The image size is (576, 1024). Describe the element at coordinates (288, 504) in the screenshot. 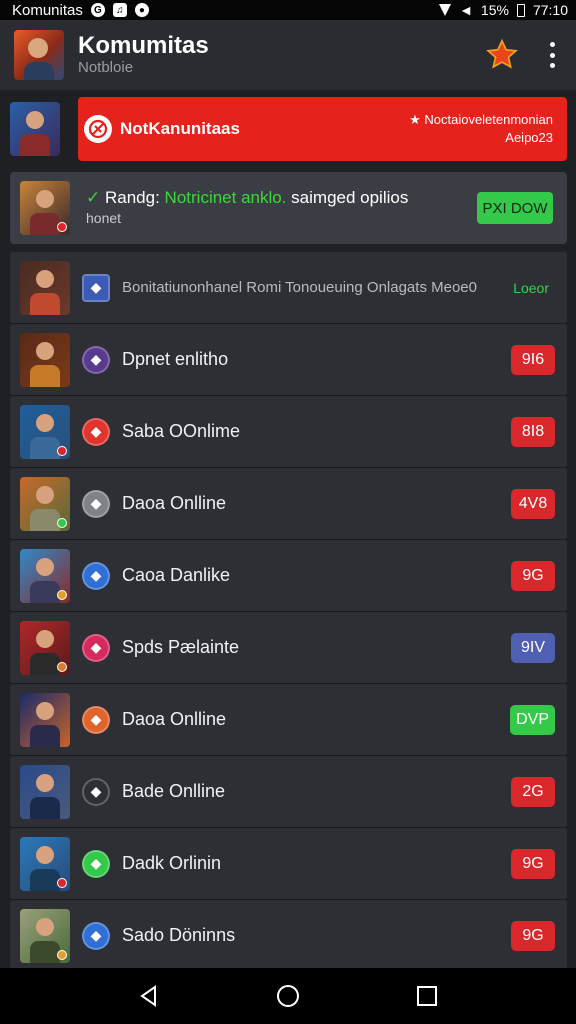

I see `list-item: ◆ Daoa Onlline 4V8` at that location.